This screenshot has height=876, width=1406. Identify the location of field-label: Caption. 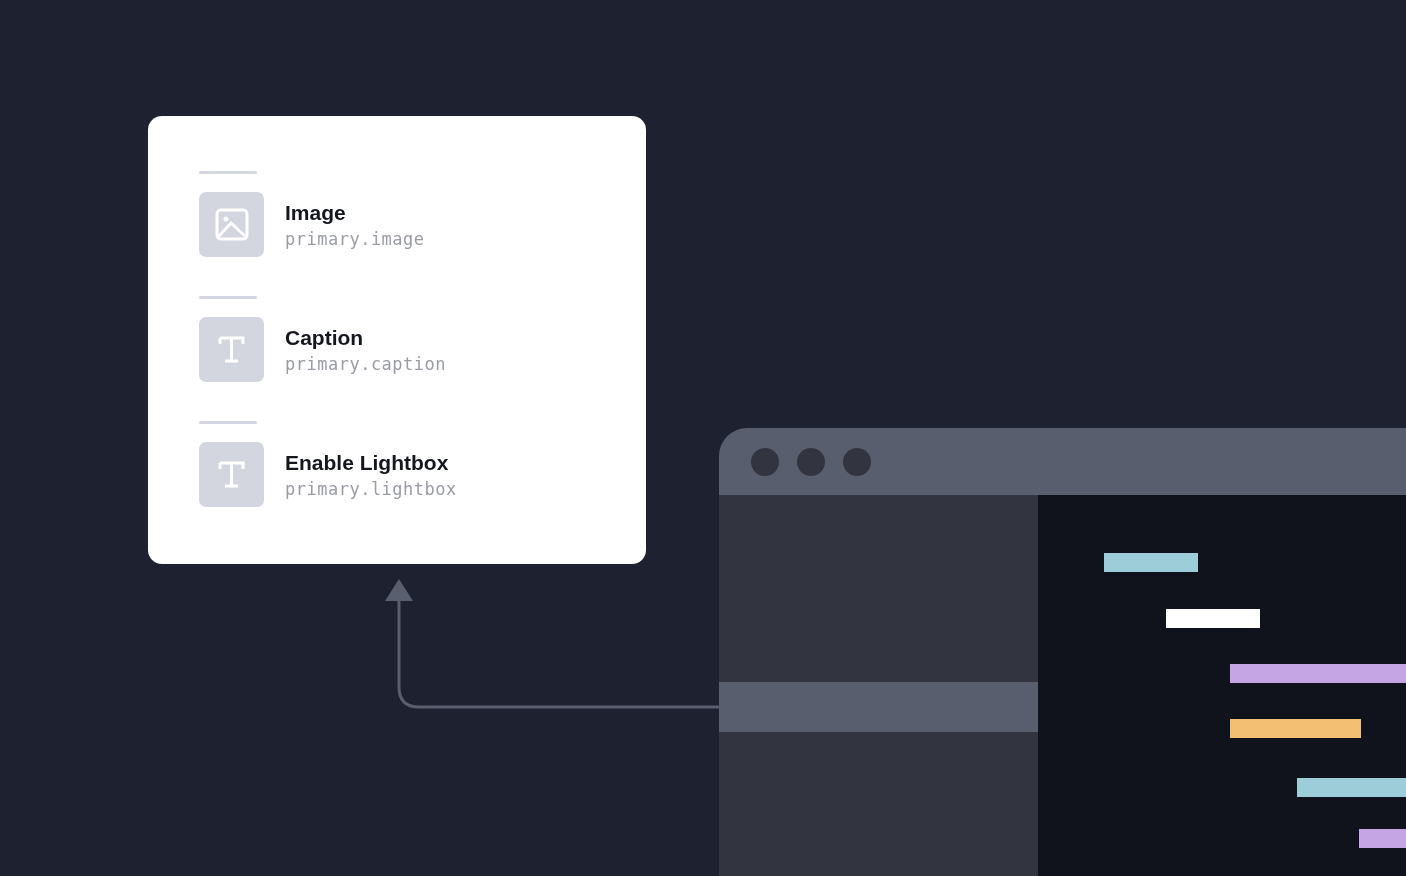
(325, 337).